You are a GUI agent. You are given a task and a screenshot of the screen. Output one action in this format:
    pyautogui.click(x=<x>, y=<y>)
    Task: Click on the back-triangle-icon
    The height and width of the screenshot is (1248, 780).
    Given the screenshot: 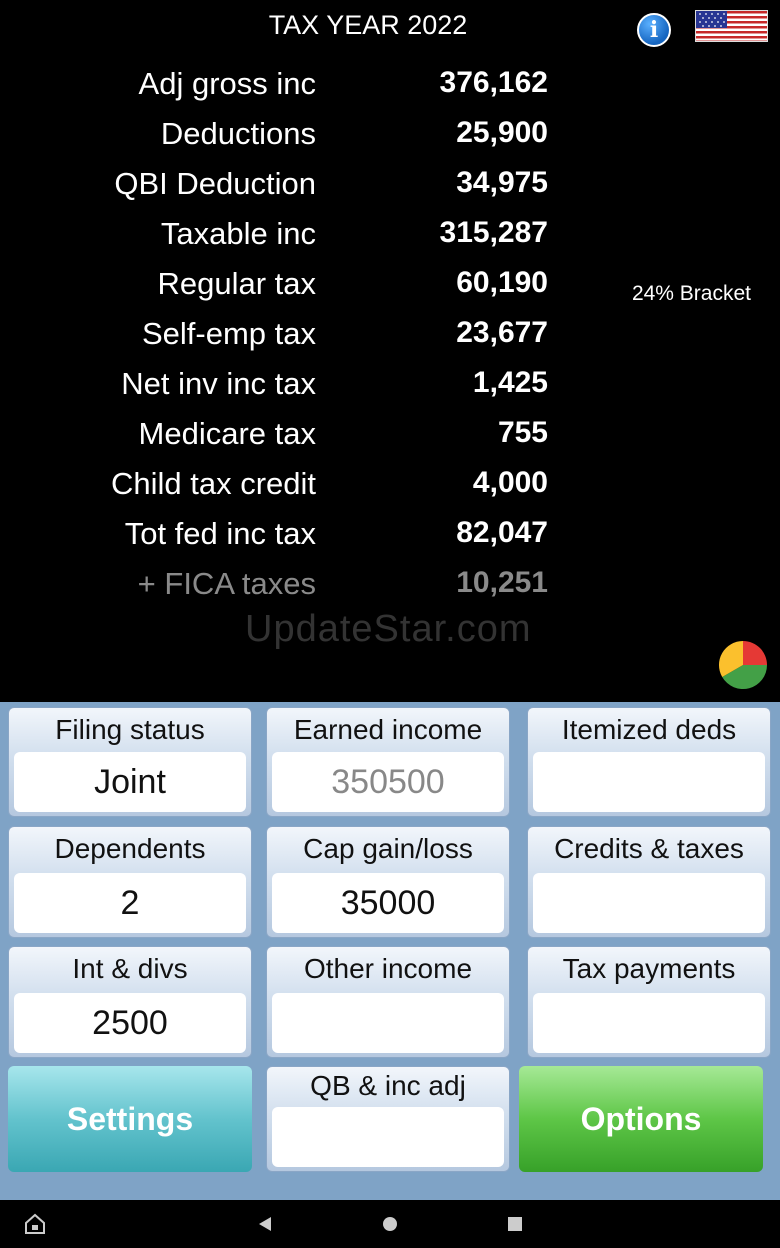 What is the action you would take?
    pyautogui.click(x=265, y=1224)
    